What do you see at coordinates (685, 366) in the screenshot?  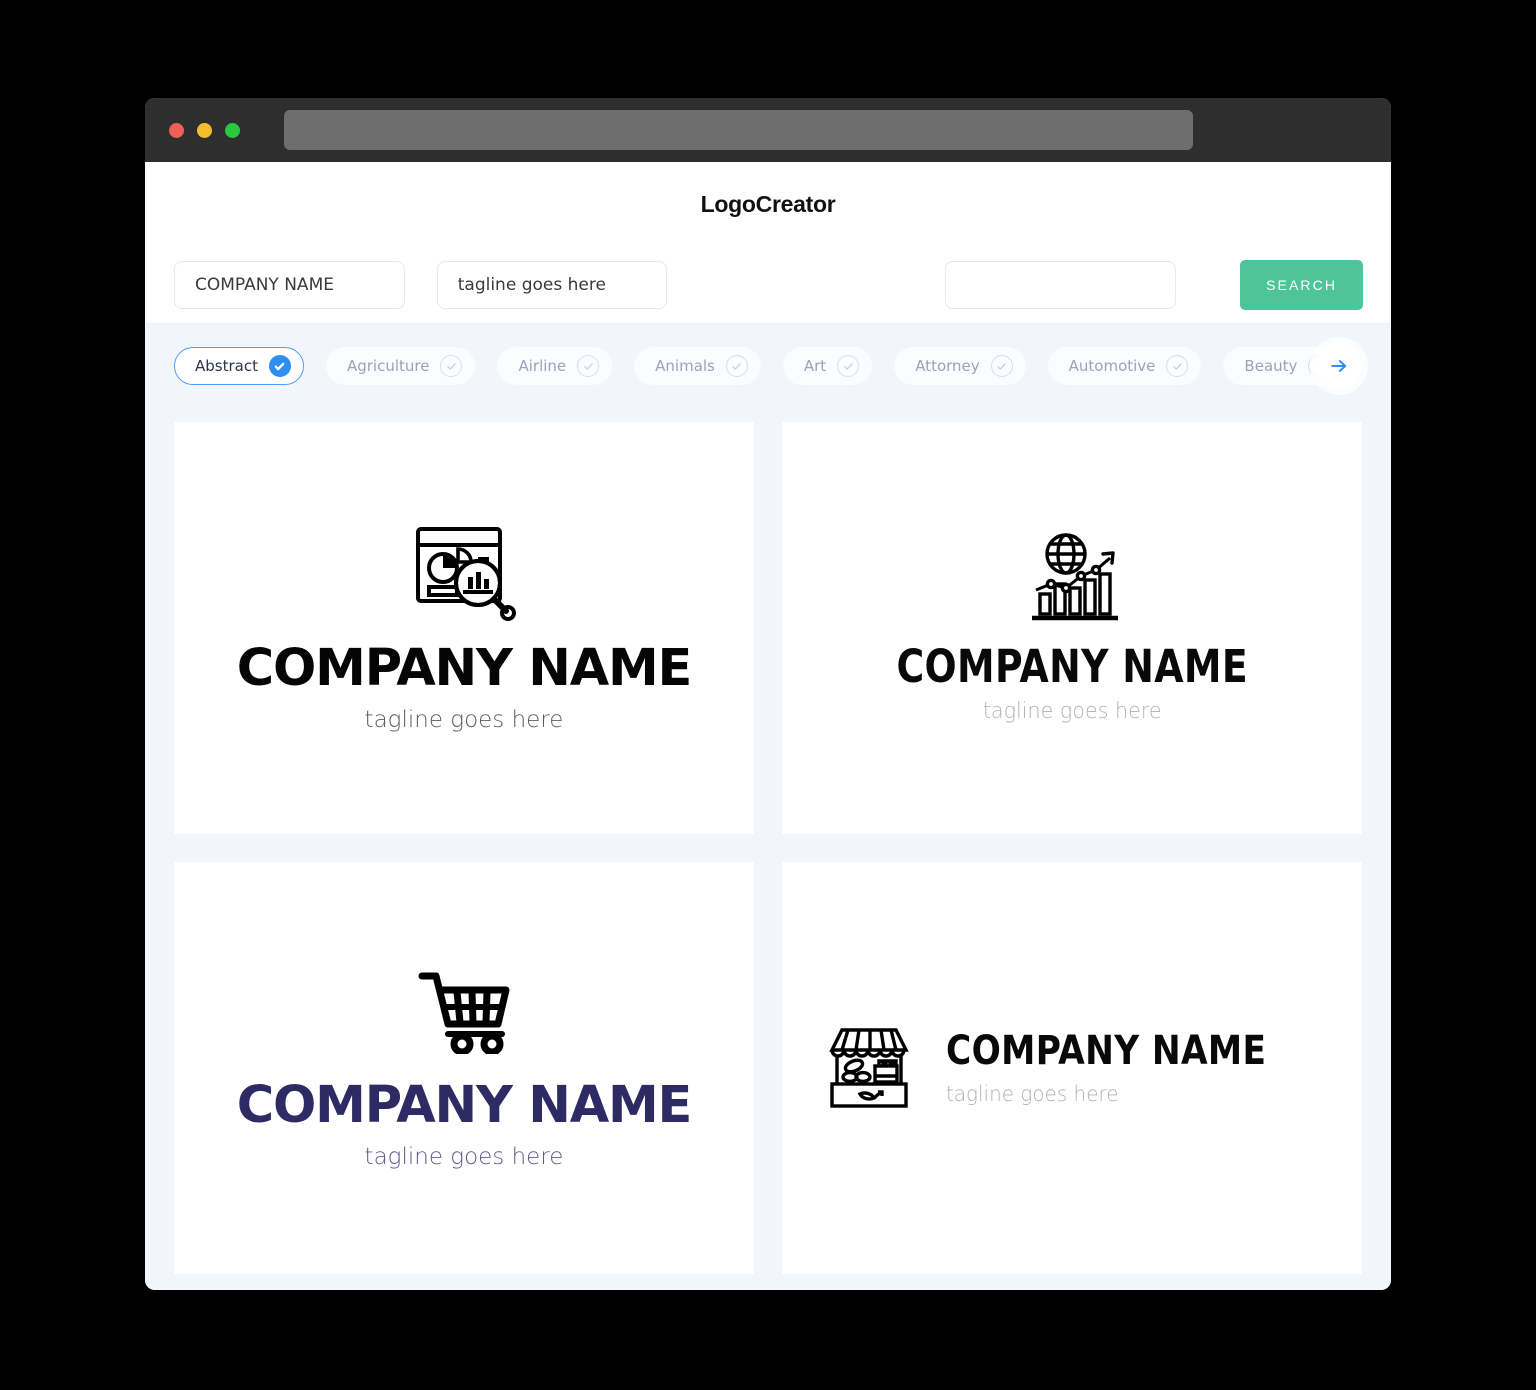 I see `category-label: Animals` at bounding box center [685, 366].